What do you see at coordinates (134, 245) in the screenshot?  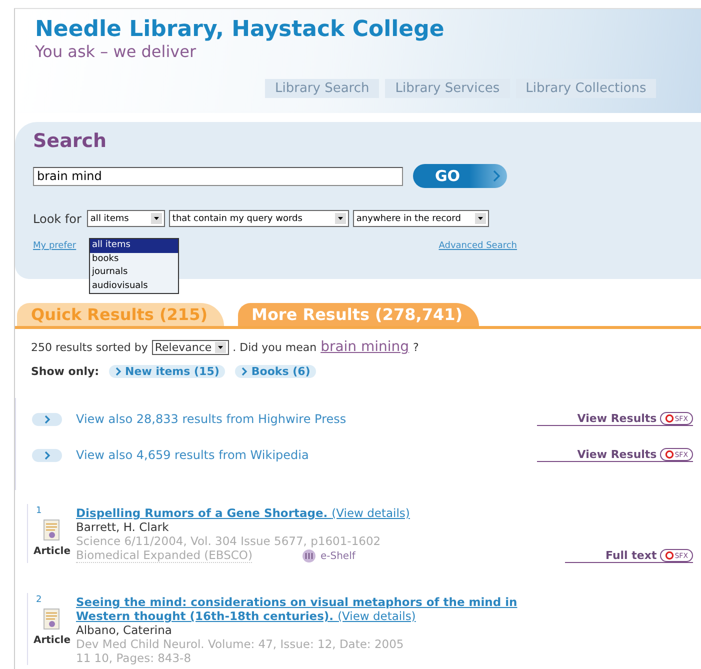 I see `dropdown-option: all items` at bounding box center [134, 245].